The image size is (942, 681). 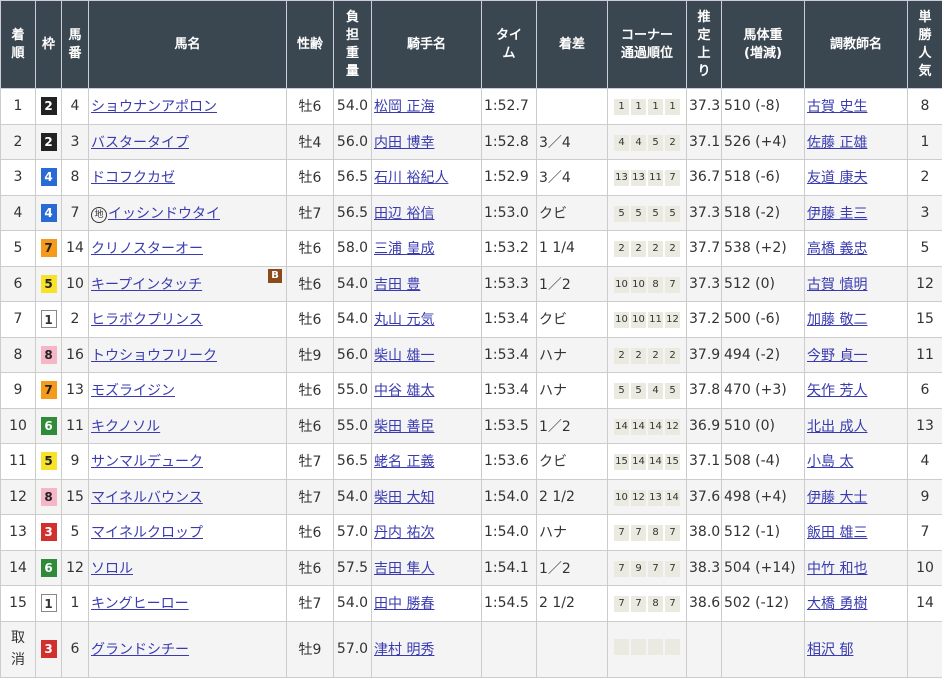 What do you see at coordinates (48, 319) in the screenshot?
I see `waku-badge: 1` at bounding box center [48, 319].